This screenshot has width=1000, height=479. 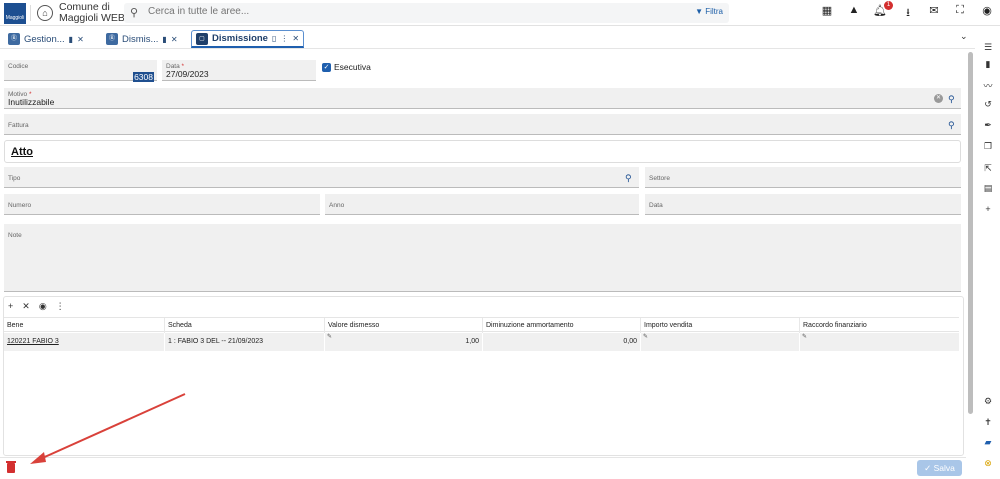 What do you see at coordinates (187, 74) in the screenshot?
I see `data-value: 27/09/2023` at bounding box center [187, 74].